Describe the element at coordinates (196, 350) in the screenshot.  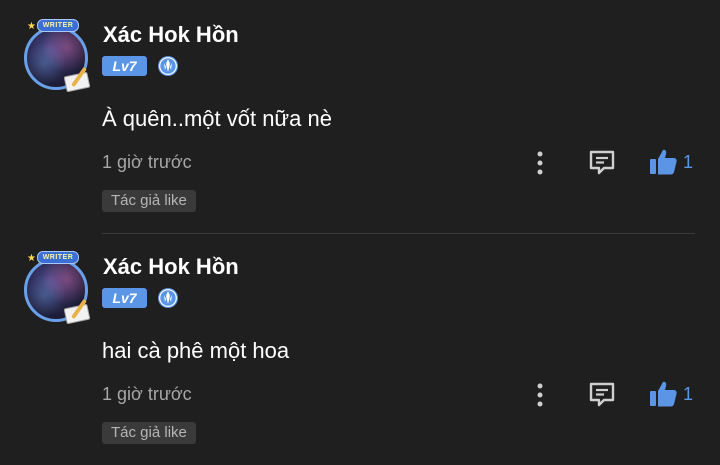
I see `comment-text: hai cà phê một hoa` at that location.